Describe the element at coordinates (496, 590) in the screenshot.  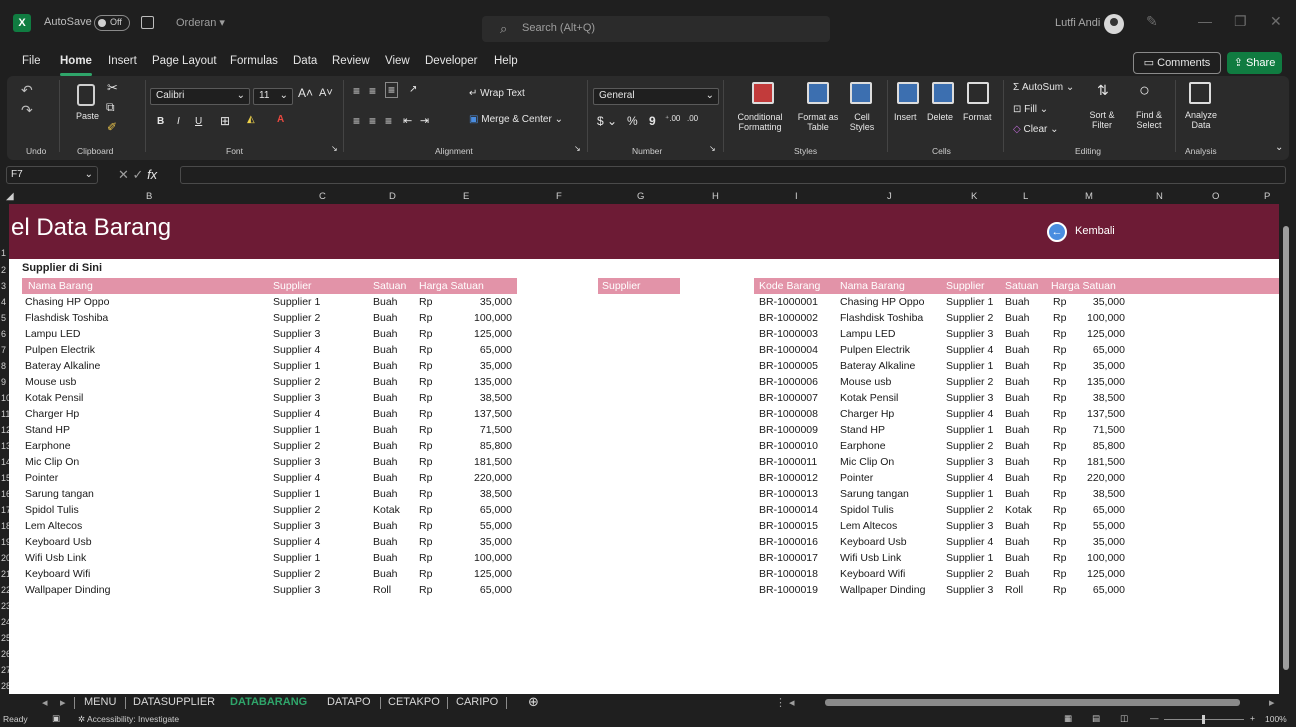
I see `cell-harga: 65,000` at that location.